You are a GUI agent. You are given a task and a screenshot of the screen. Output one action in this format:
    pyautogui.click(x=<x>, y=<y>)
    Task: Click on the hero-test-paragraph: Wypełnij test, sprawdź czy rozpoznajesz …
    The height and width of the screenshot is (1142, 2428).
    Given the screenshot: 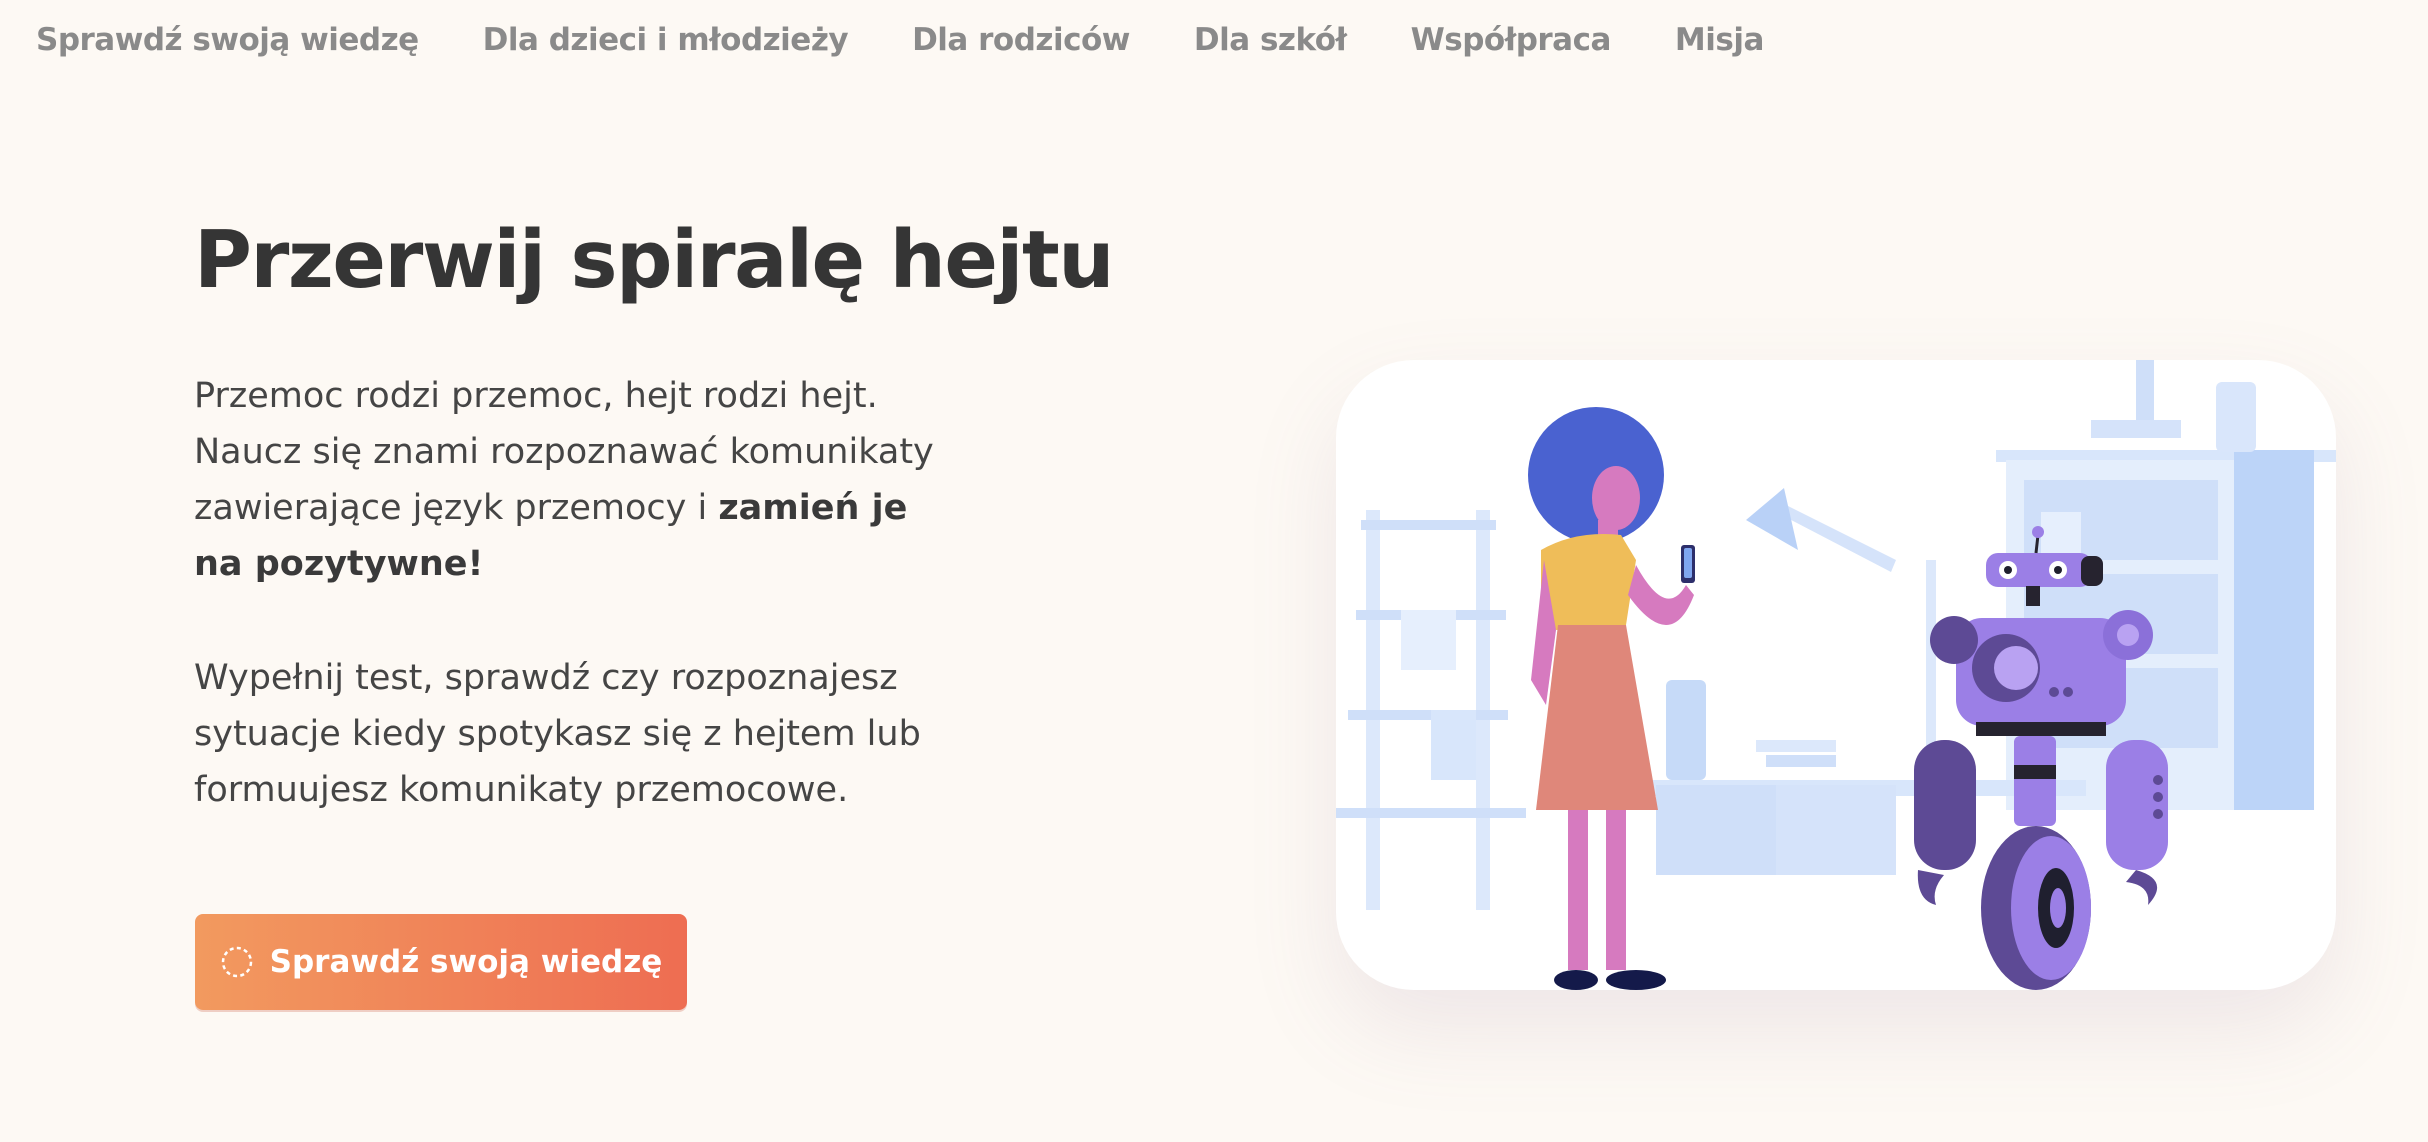 What is the action you would take?
    pyautogui.click(x=557, y=734)
    